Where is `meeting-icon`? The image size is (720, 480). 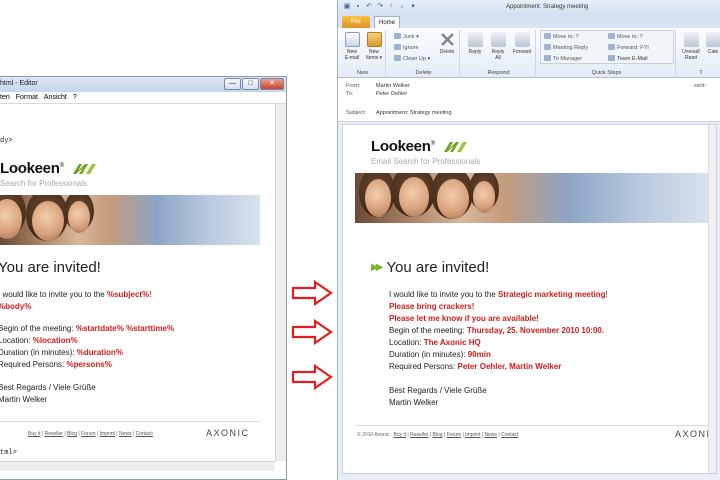
meeting-icon is located at coordinates (547, 47).